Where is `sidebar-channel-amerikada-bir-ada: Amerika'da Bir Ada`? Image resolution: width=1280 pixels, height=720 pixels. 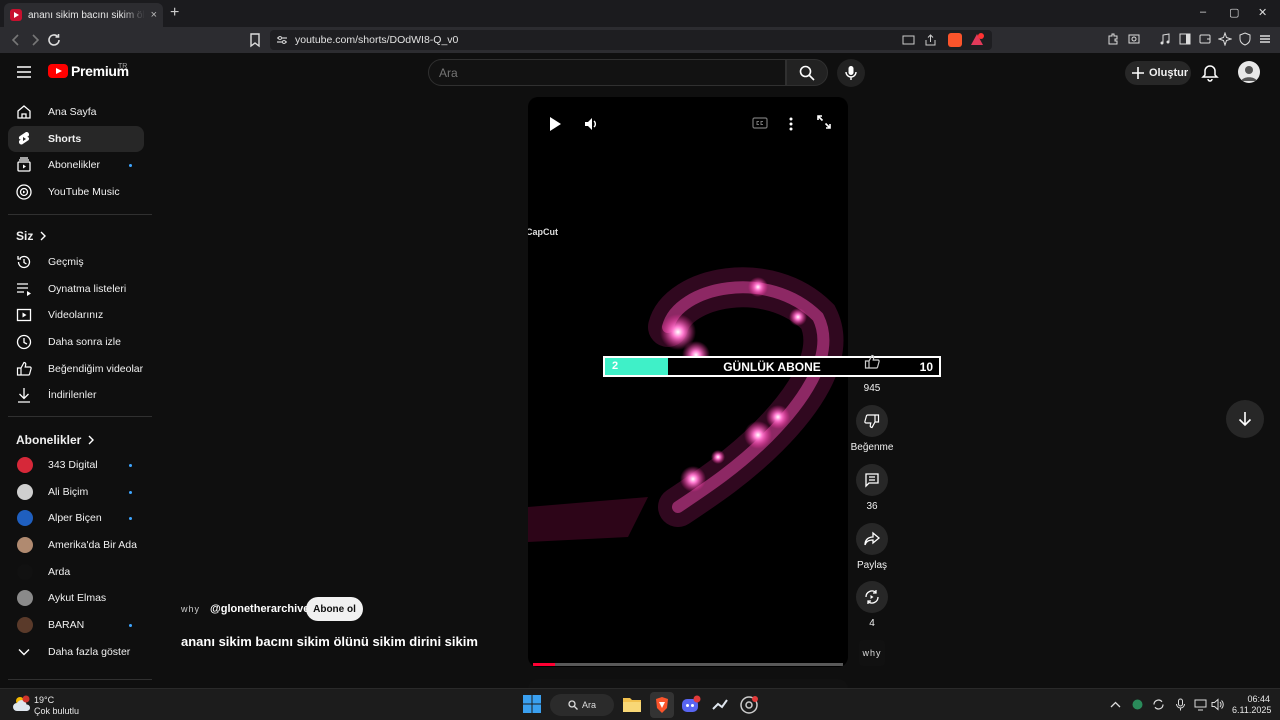 sidebar-channel-amerikada-bir-ada: Amerika'da Bir Ada is located at coordinates (76, 545).